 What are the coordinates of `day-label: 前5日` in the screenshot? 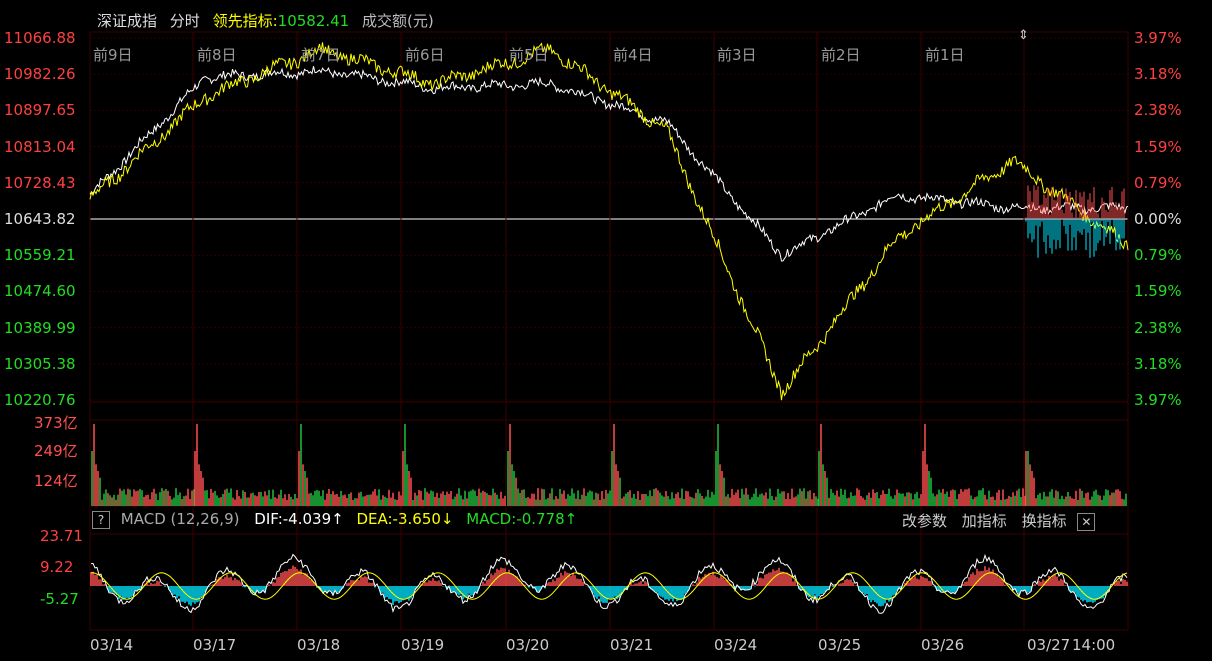 It's located at (529, 55).